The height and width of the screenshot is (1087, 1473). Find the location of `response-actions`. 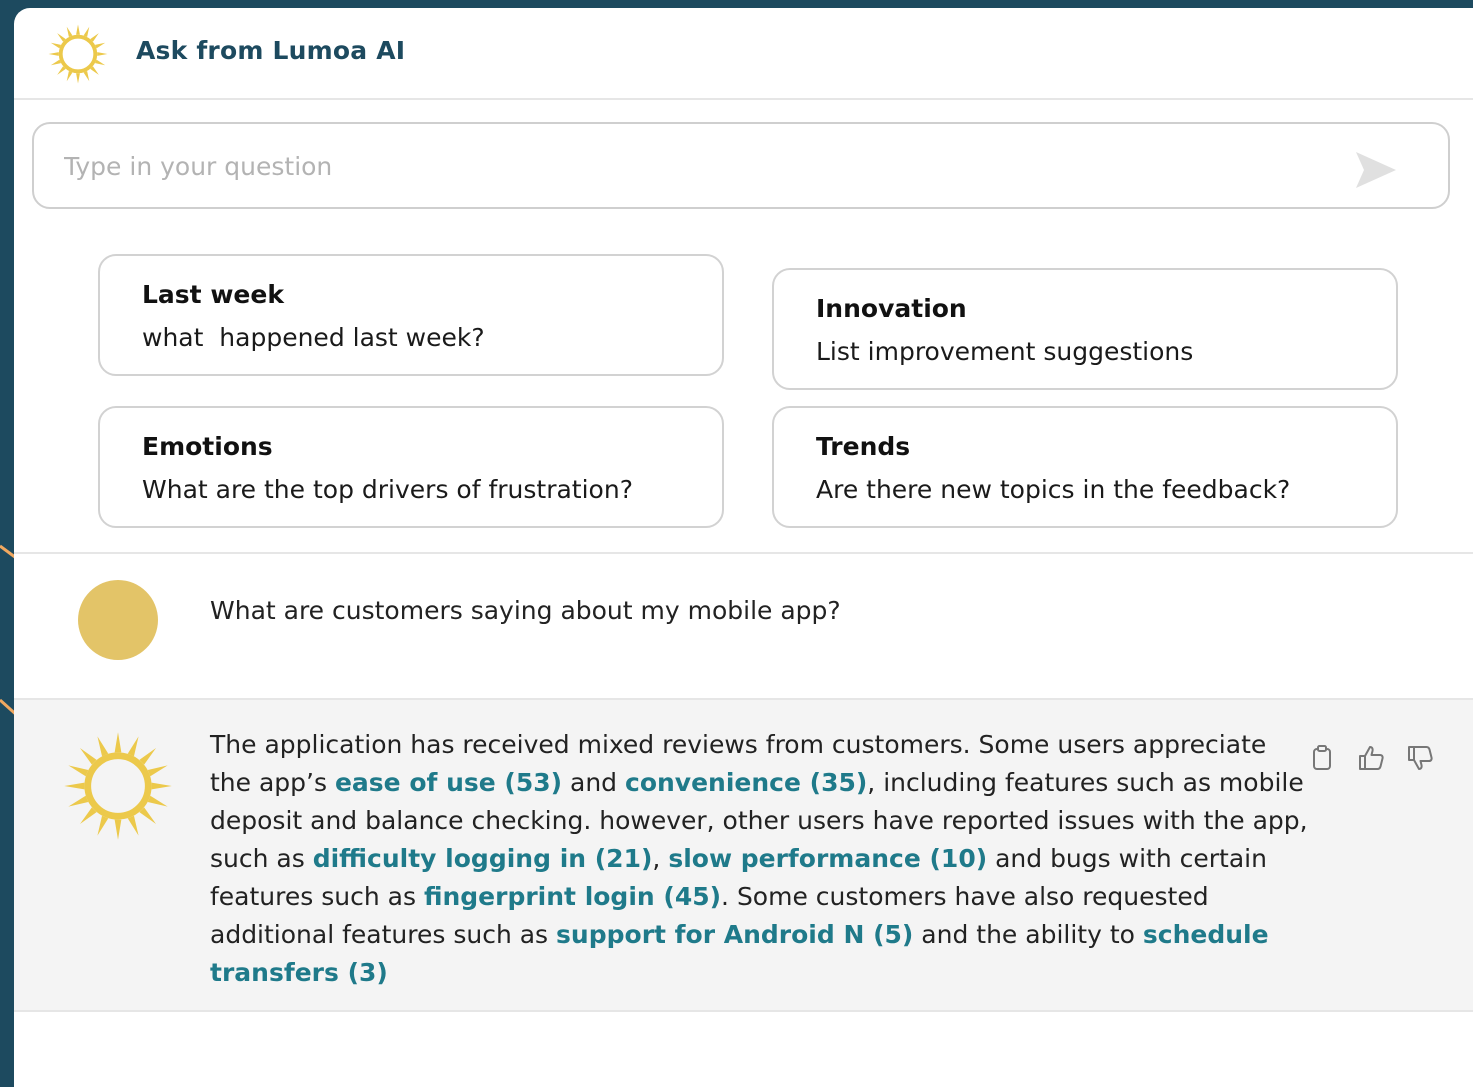

response-actions is located at coordinates (1379, 760).